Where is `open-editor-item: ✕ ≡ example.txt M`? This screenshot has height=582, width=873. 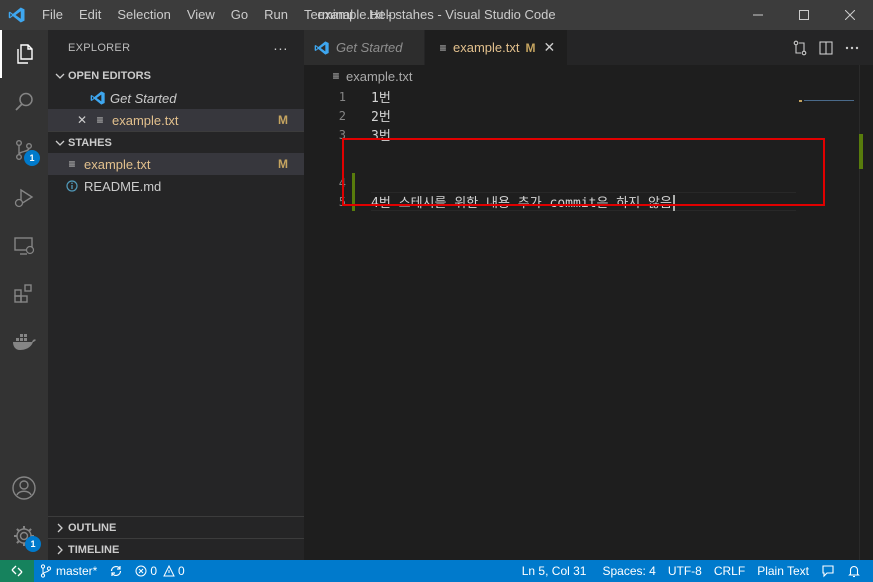 open-editor-item: ✕ ≡ example.txt M is located at coordinates (176, 120).